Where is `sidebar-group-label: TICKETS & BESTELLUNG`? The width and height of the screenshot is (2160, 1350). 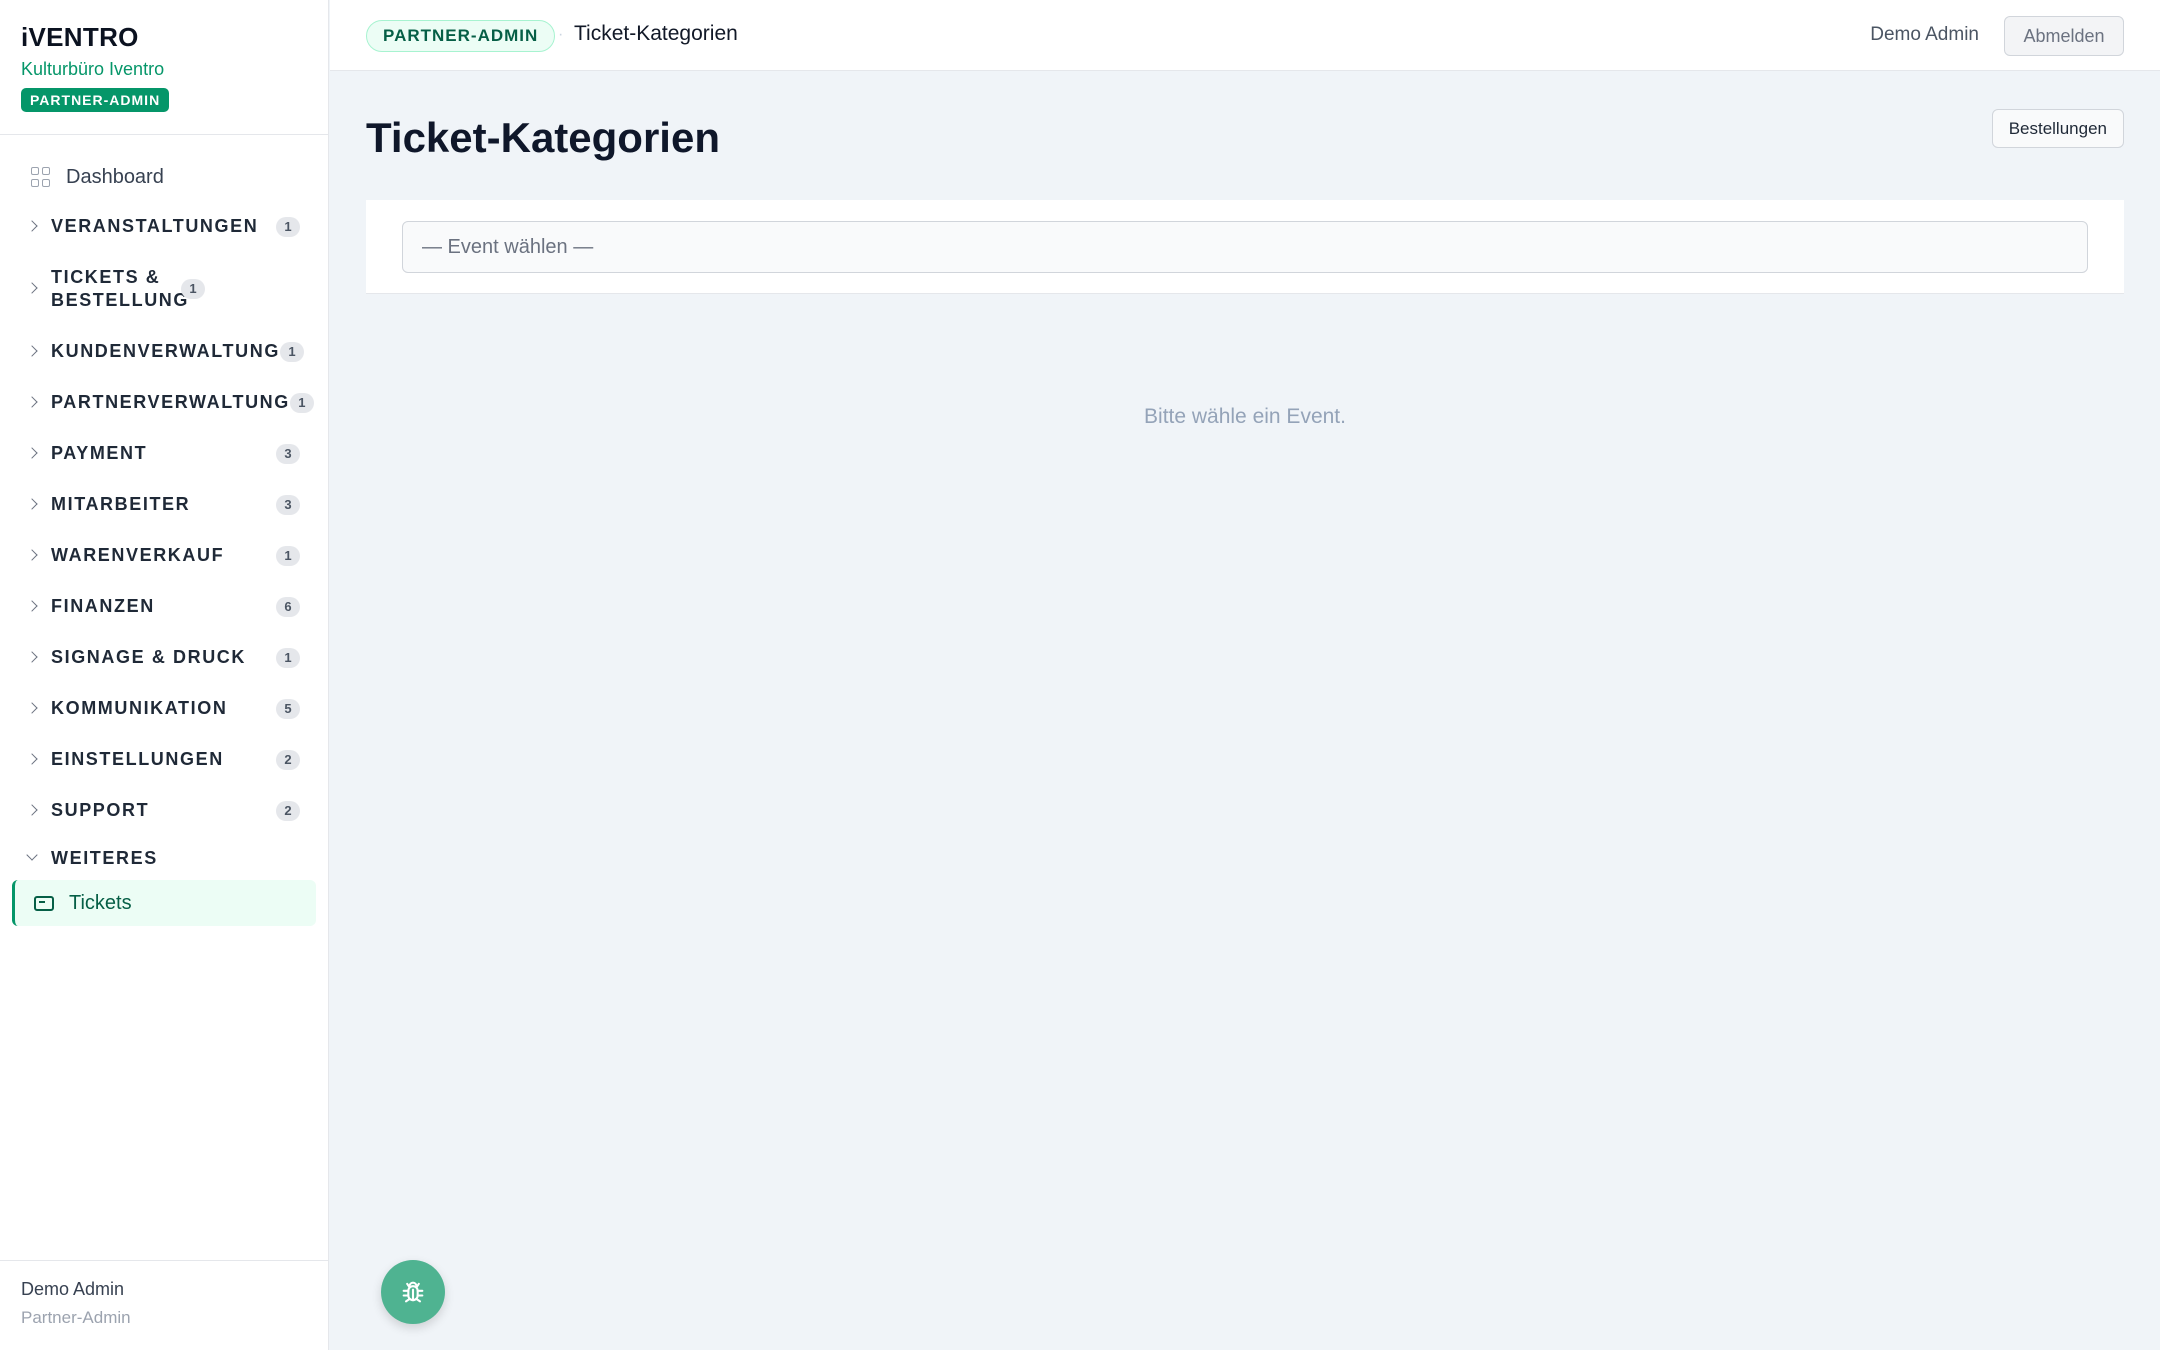 sidebar-group-label: TICKETS & BESTELLUNG is located at coordinates (120, 288).